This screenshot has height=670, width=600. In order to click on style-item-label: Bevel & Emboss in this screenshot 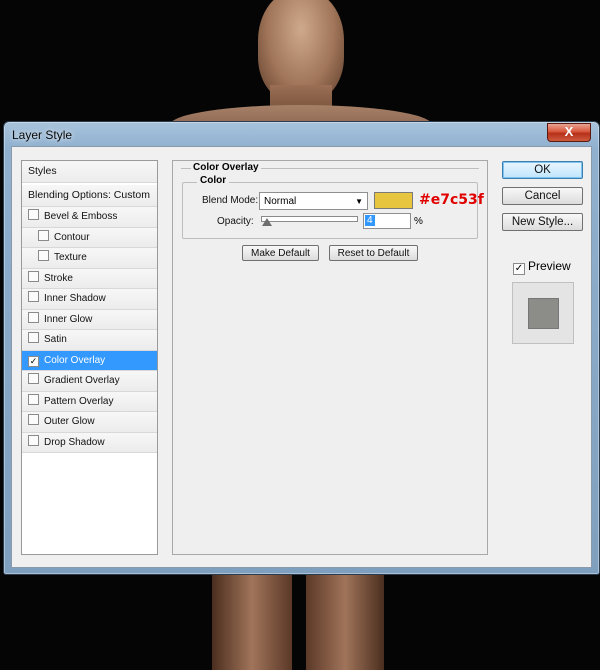, I will do `click(81, 216)`.